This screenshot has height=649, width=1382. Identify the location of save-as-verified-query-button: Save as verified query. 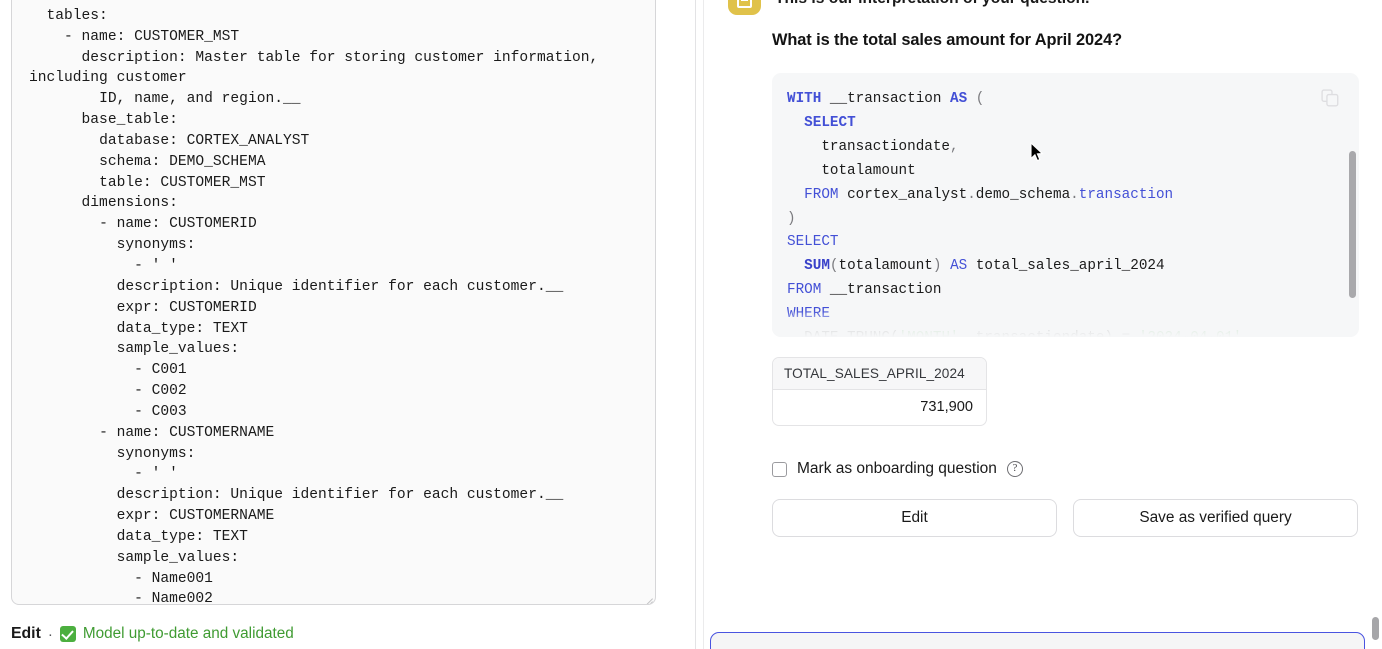
(1215, 518).